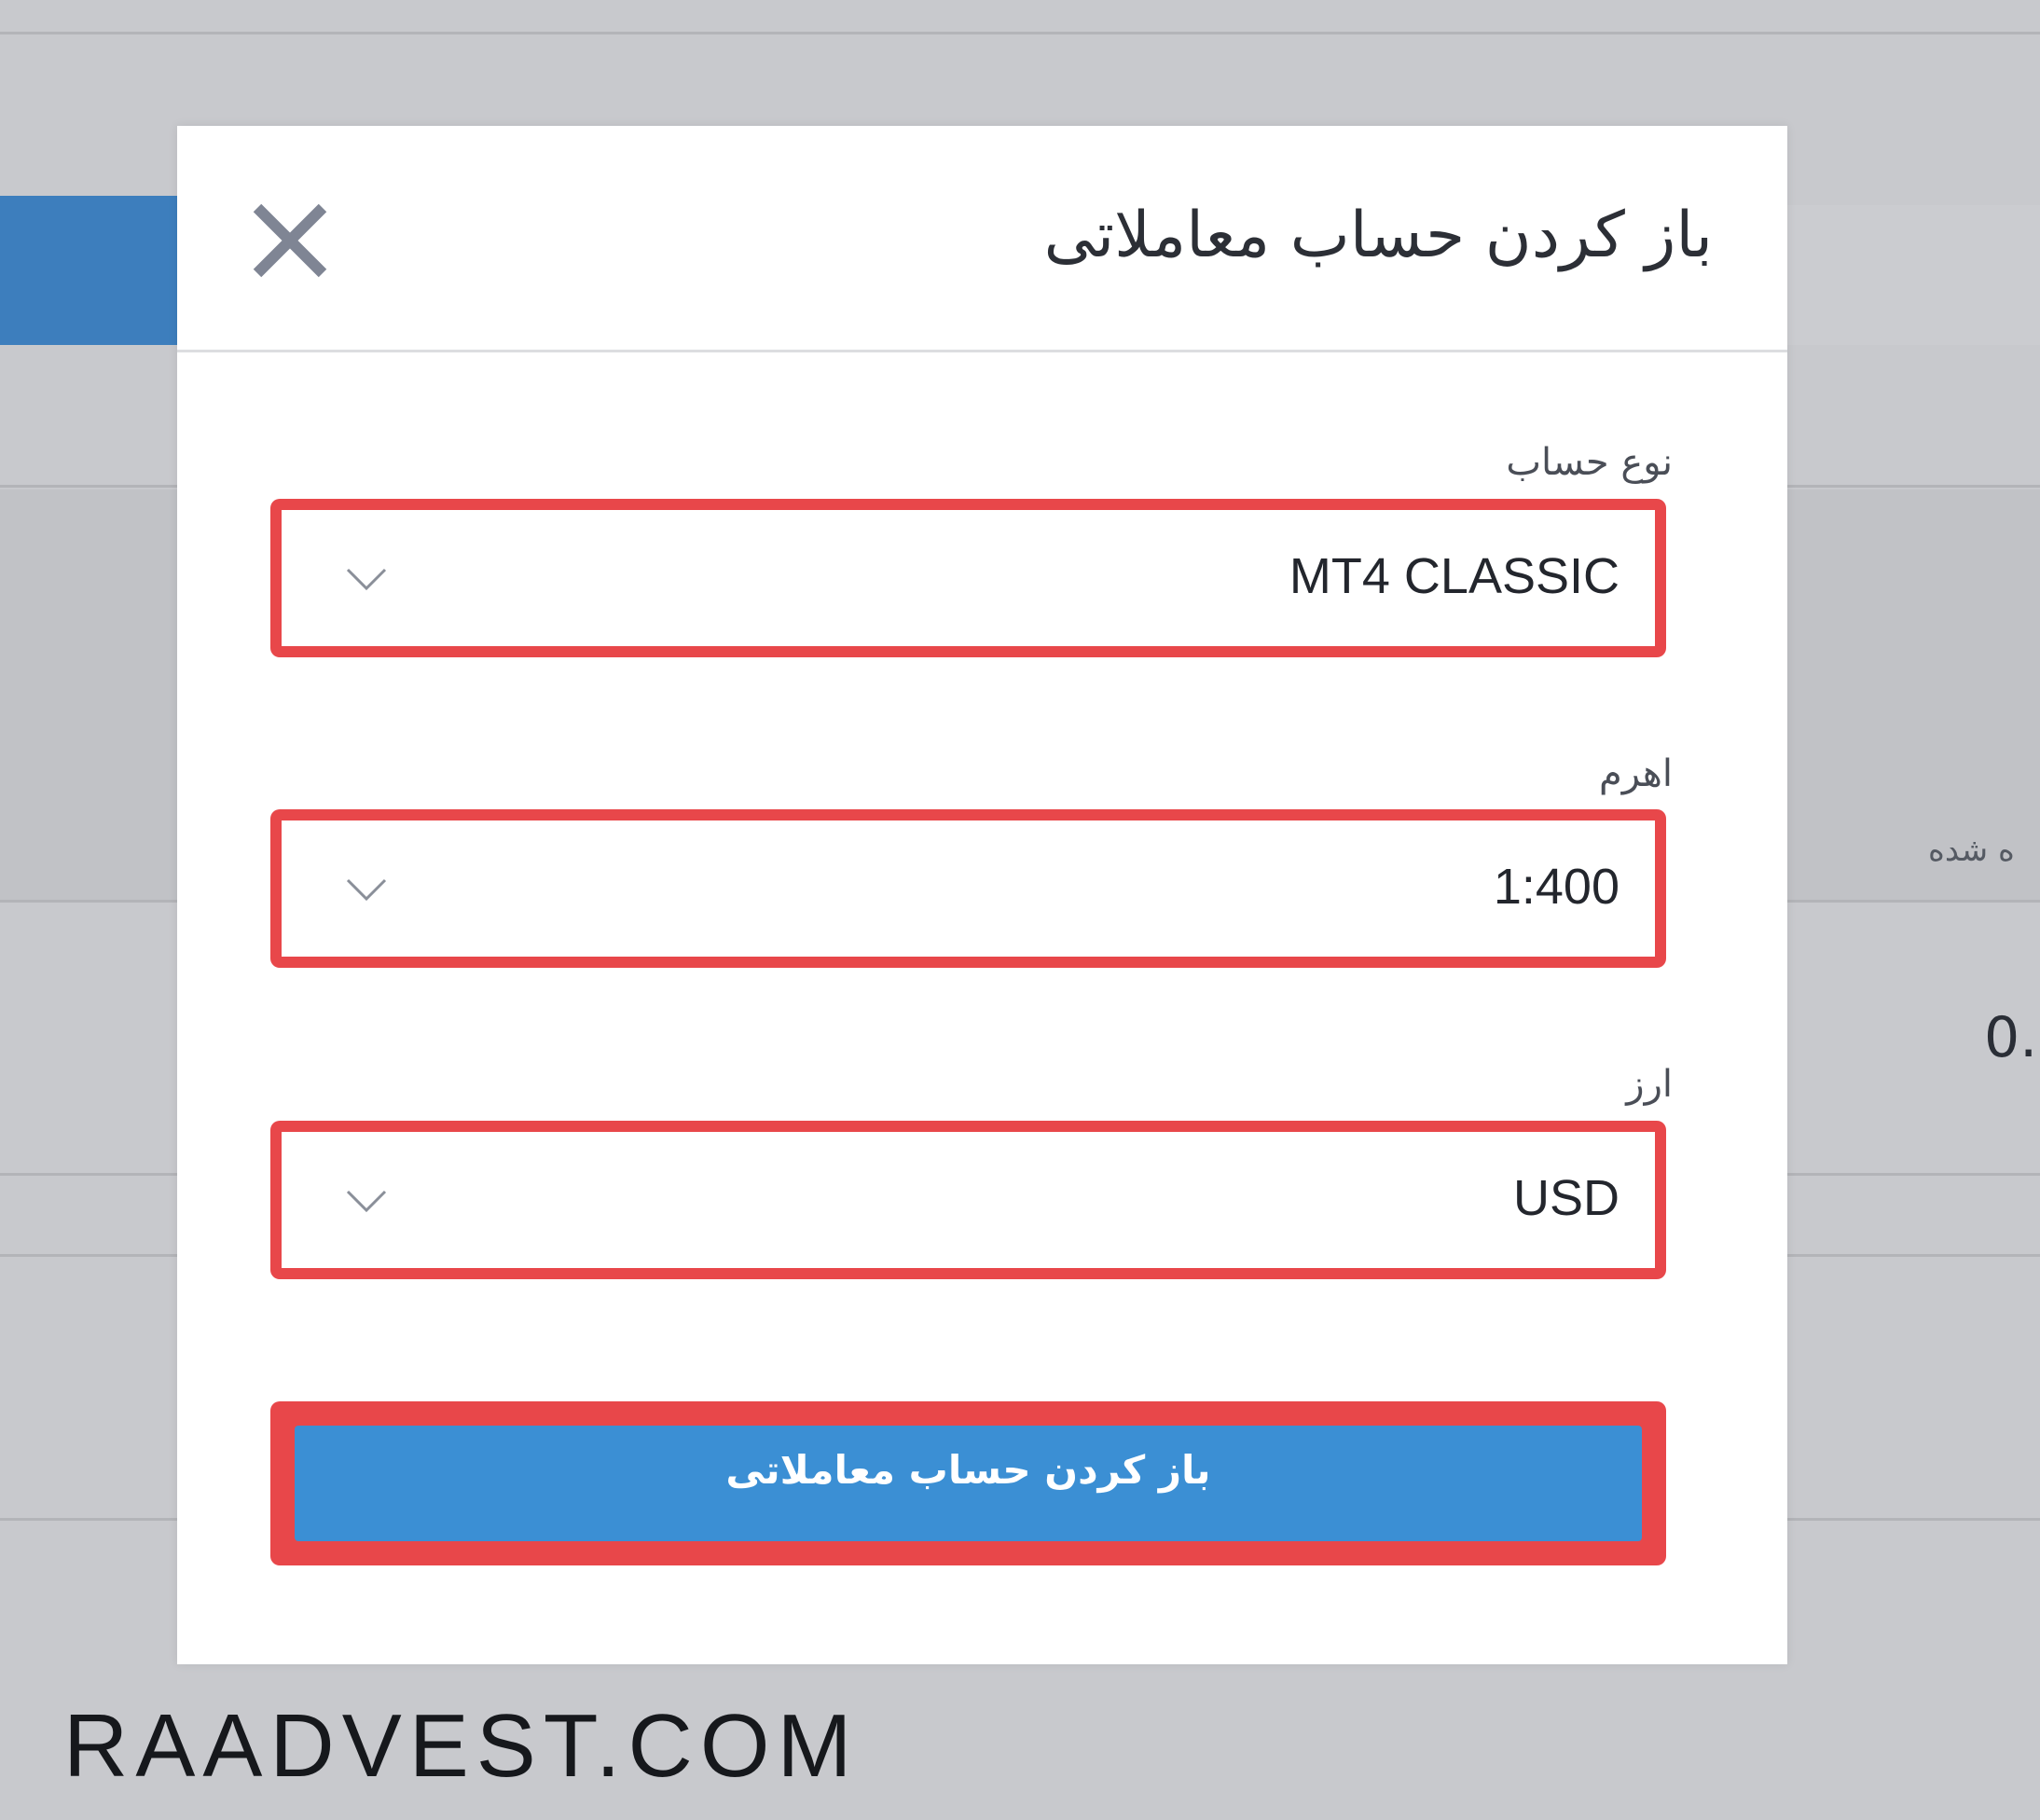 The width and height of the screenshot is (2040, 1820). I want to click on open-account-button-highlight: باز کردن حساب معاملاتی, so click(968, 1483).